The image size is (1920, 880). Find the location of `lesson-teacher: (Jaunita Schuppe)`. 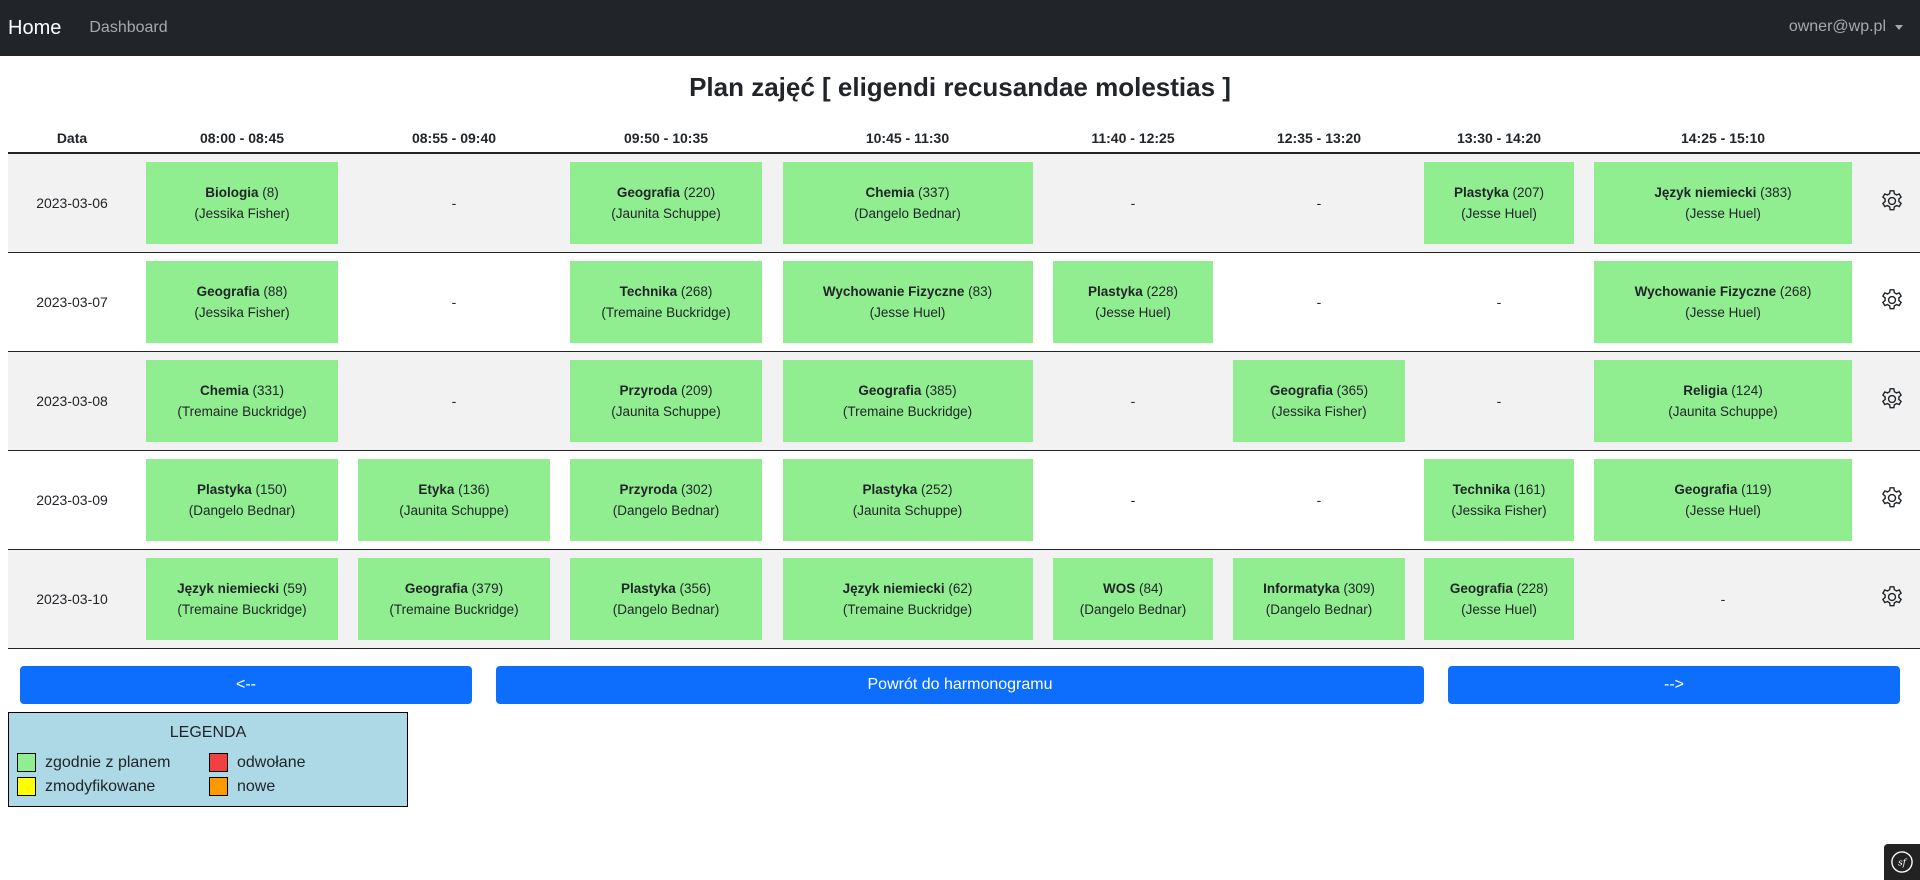

lesson-teacher: (Jaunita Schuppe) is located at coordinates (454, 510).